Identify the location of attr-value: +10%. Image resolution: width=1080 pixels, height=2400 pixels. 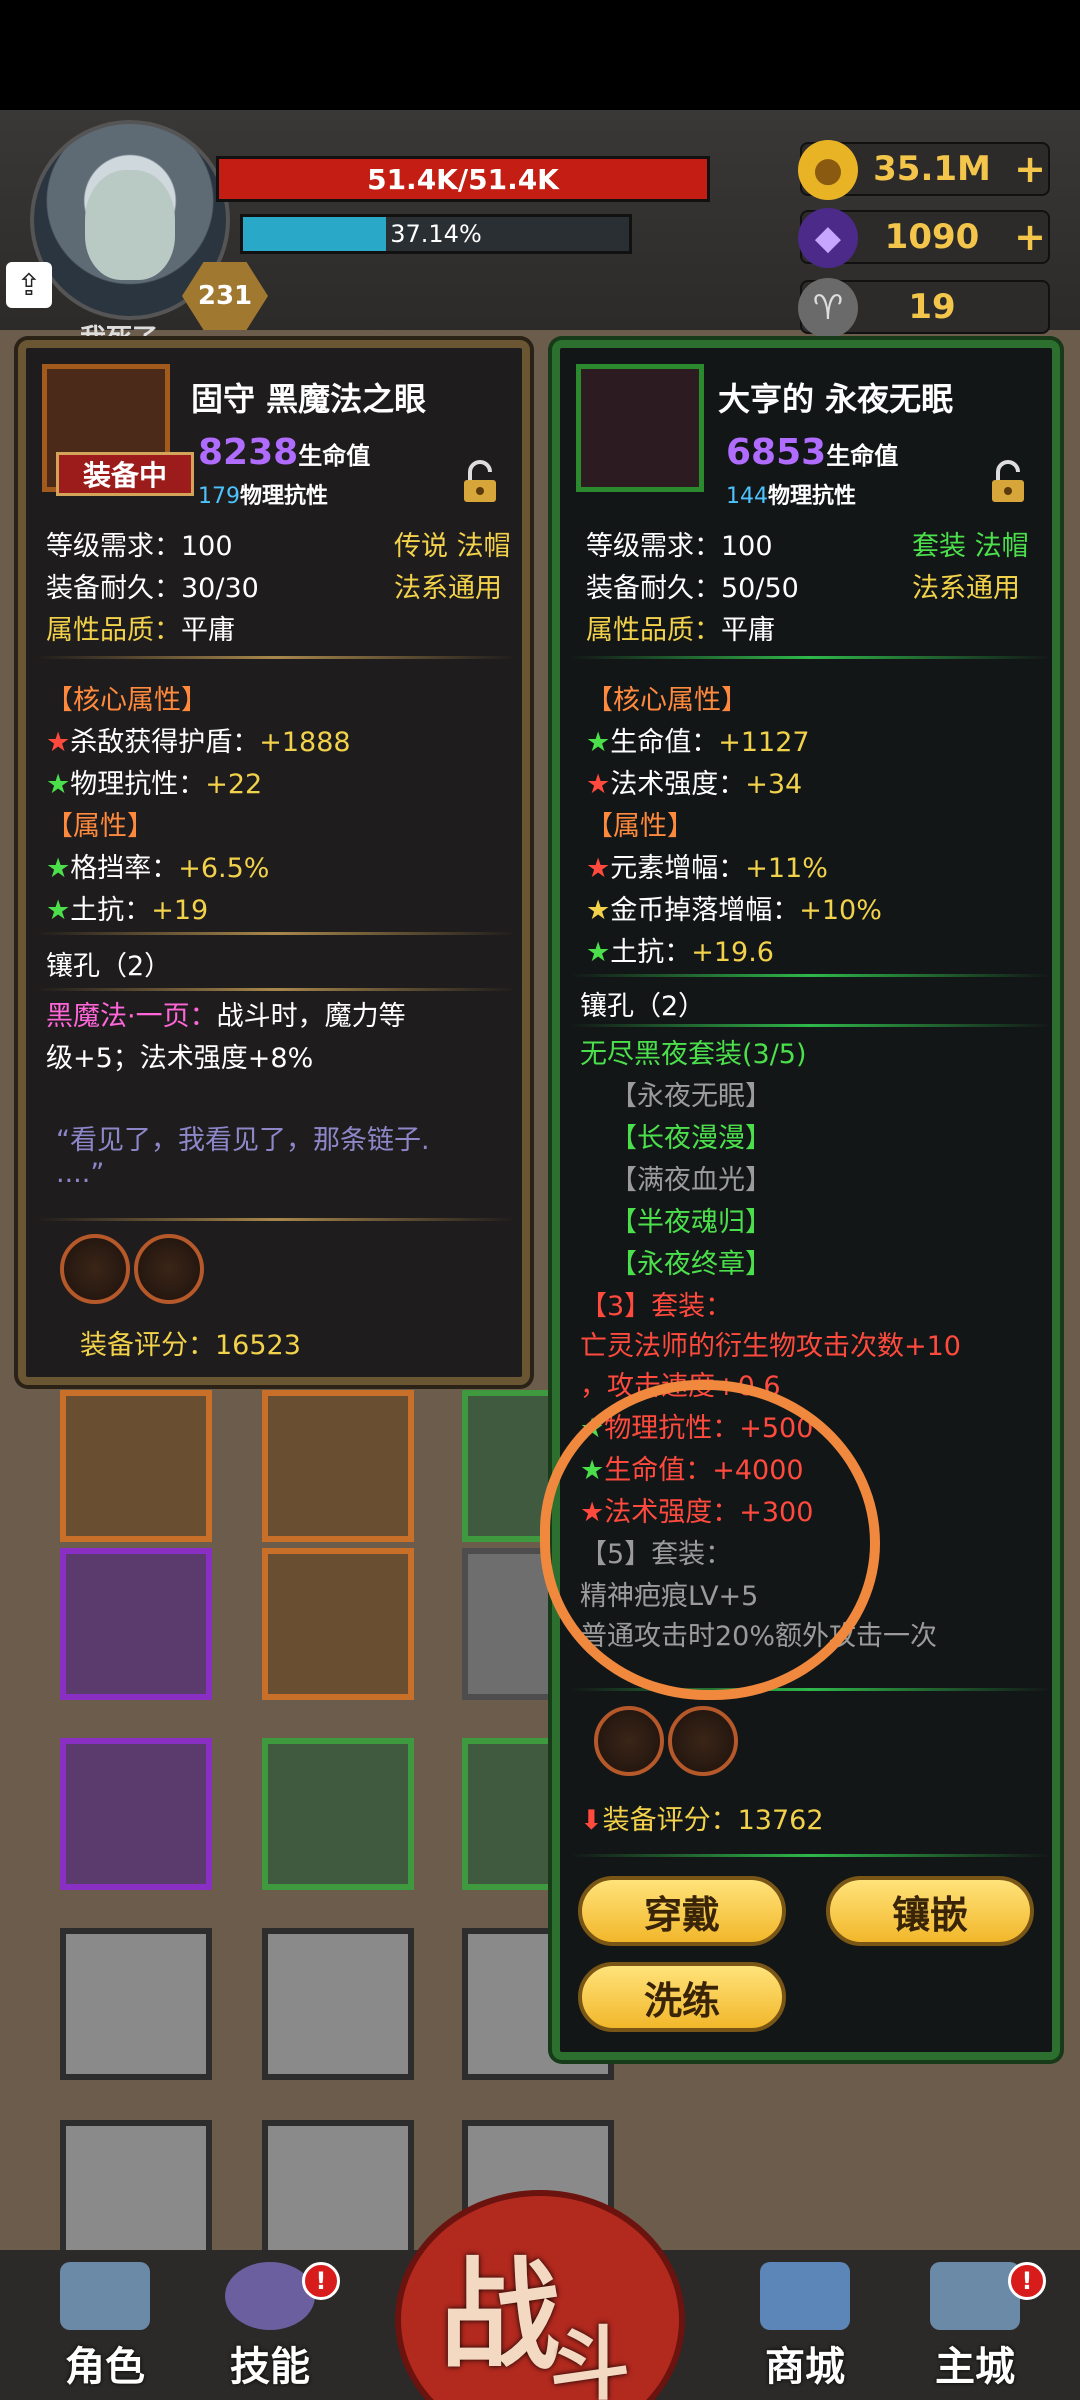
(840, 910).